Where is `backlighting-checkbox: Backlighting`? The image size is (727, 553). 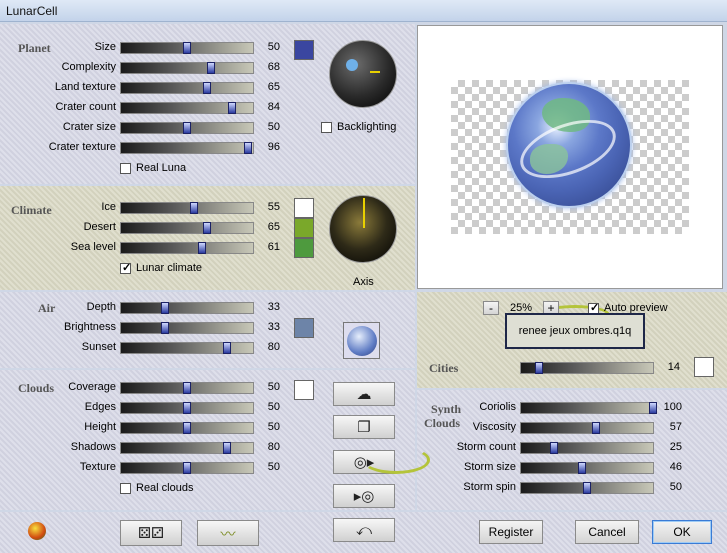 backlighting-checkbox: Backlighting is located at coordinates (358, 127).